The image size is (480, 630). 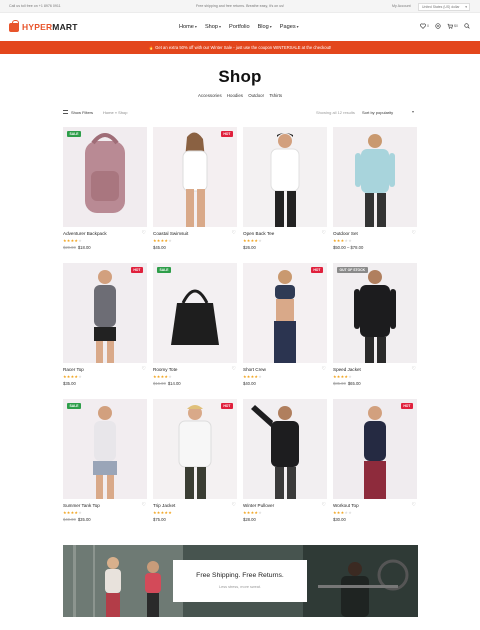 What do you see at coordinates (65, 112) in the screenshot?
I see `filter-icon` at bounding box center [65, 112].